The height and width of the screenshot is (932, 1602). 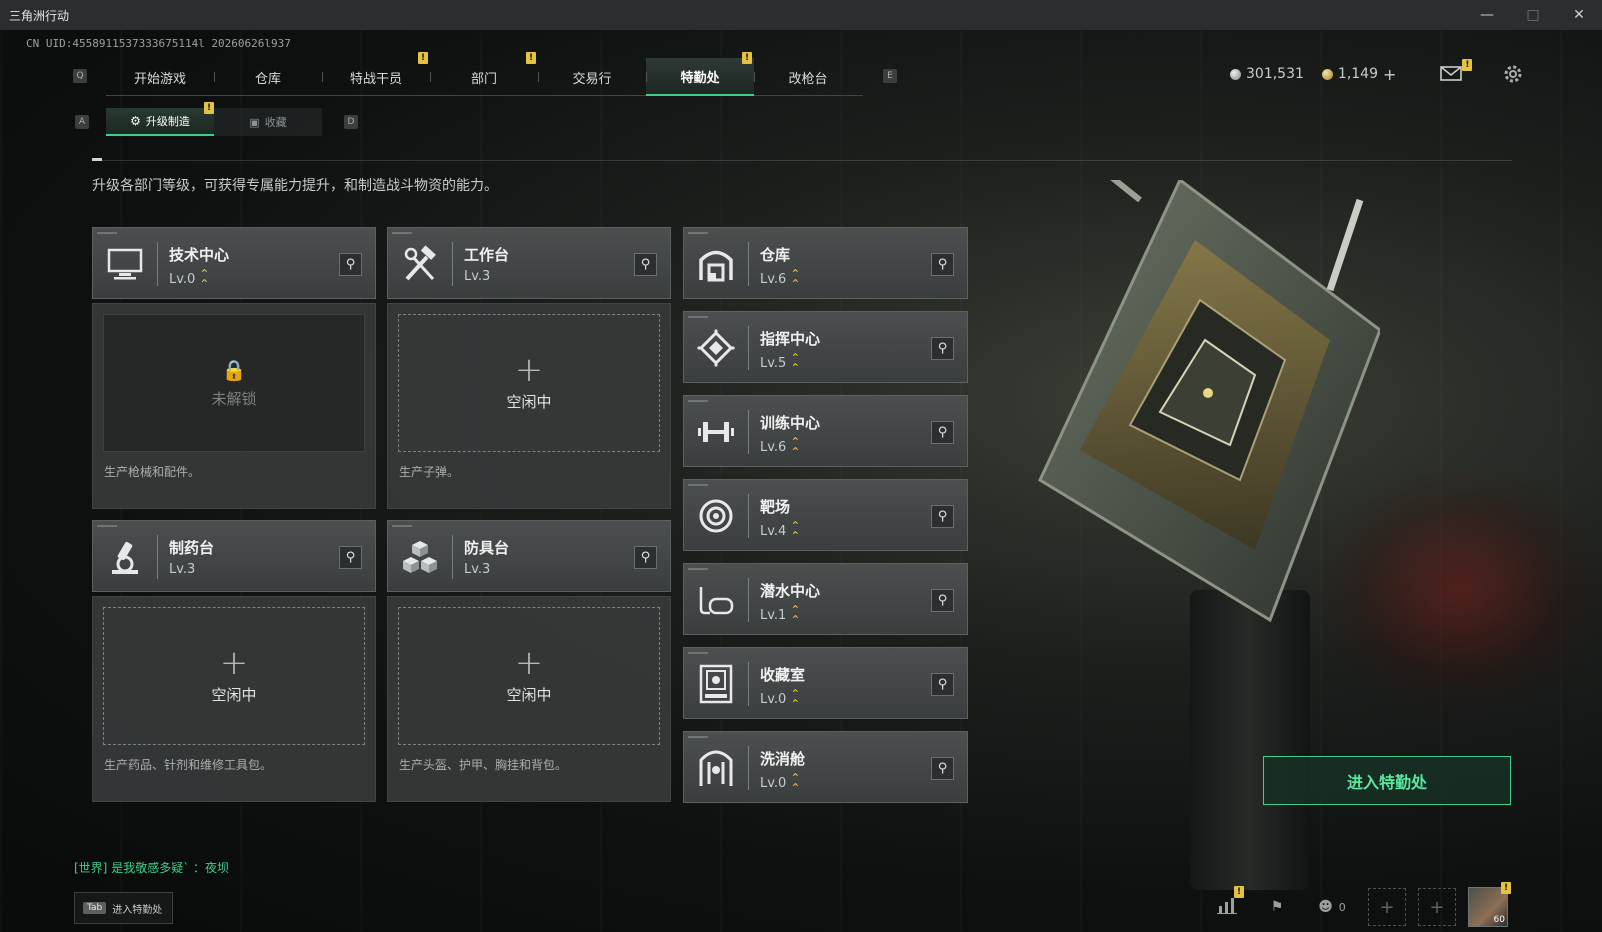 I want to click on close-button: ✕, so click(x=1579, y=15).